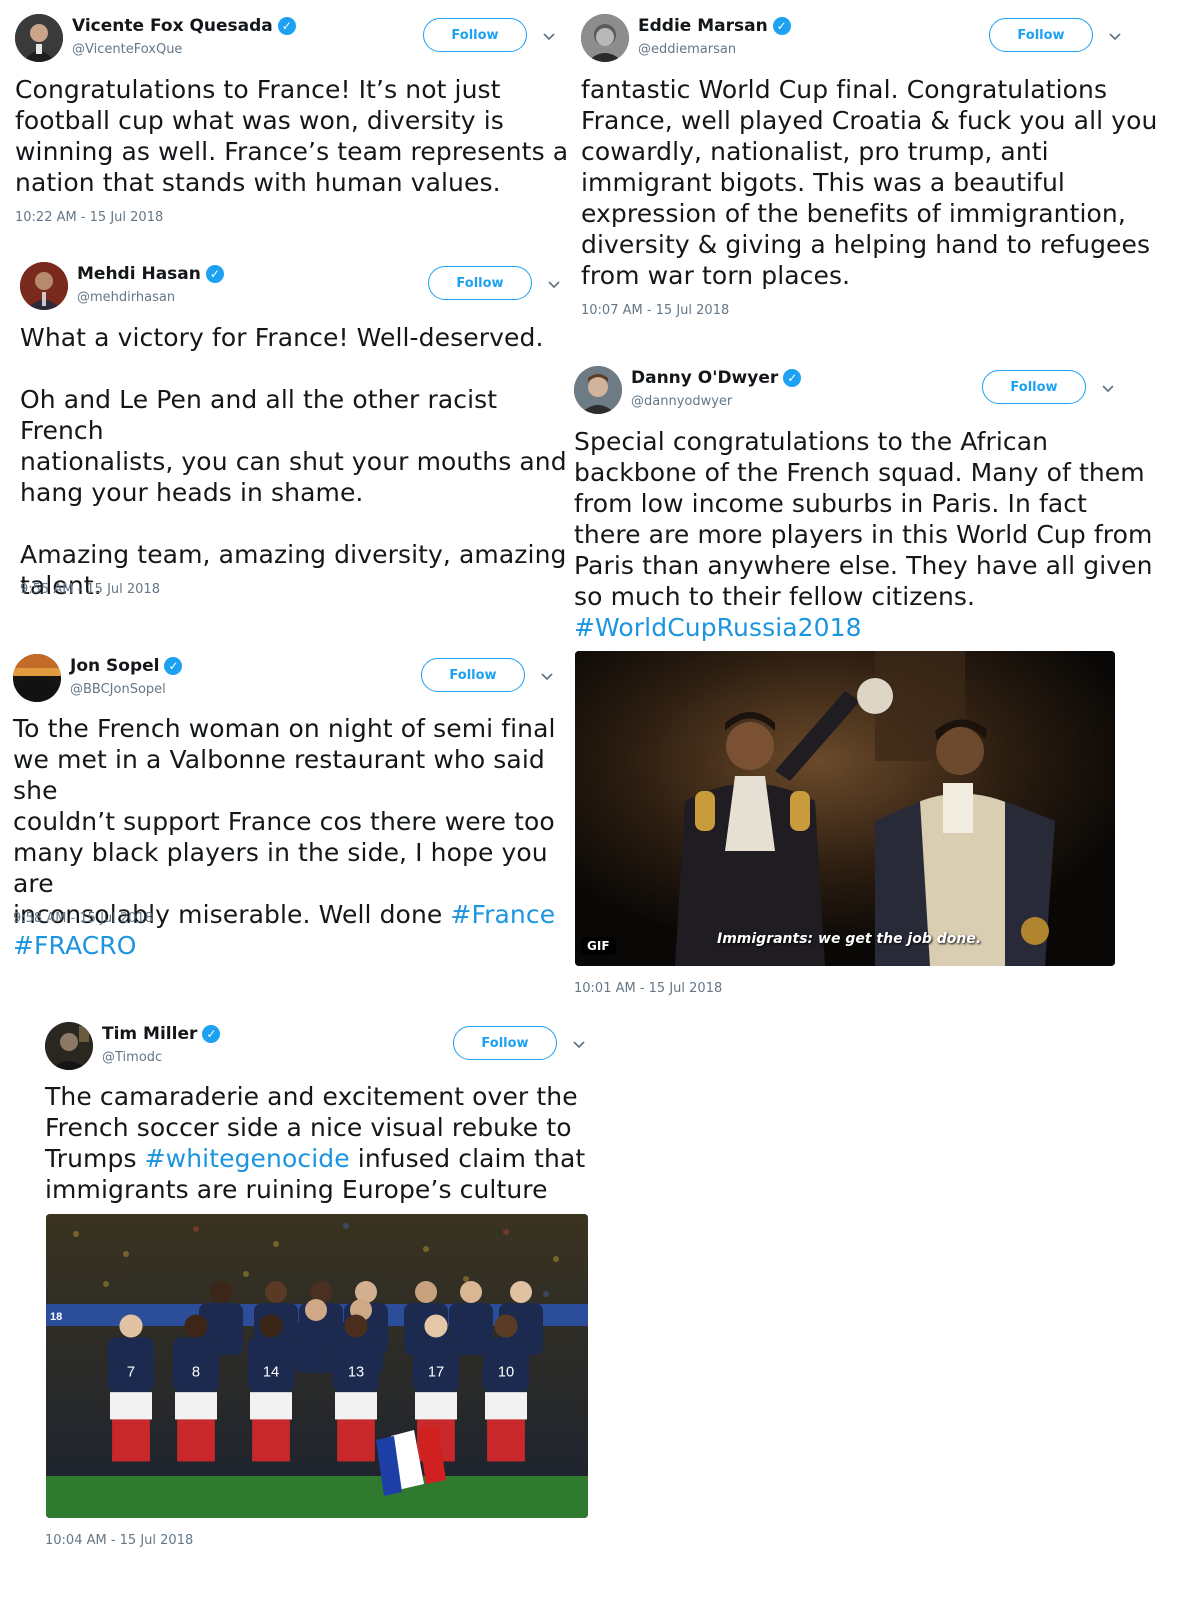 The height and width of the screenshot is (1620, 1182). Describe the element at coordinates (83, 918) in the screenshot. I see `timestamp: 9:58 AM - 15 Jul 2018` at that location.